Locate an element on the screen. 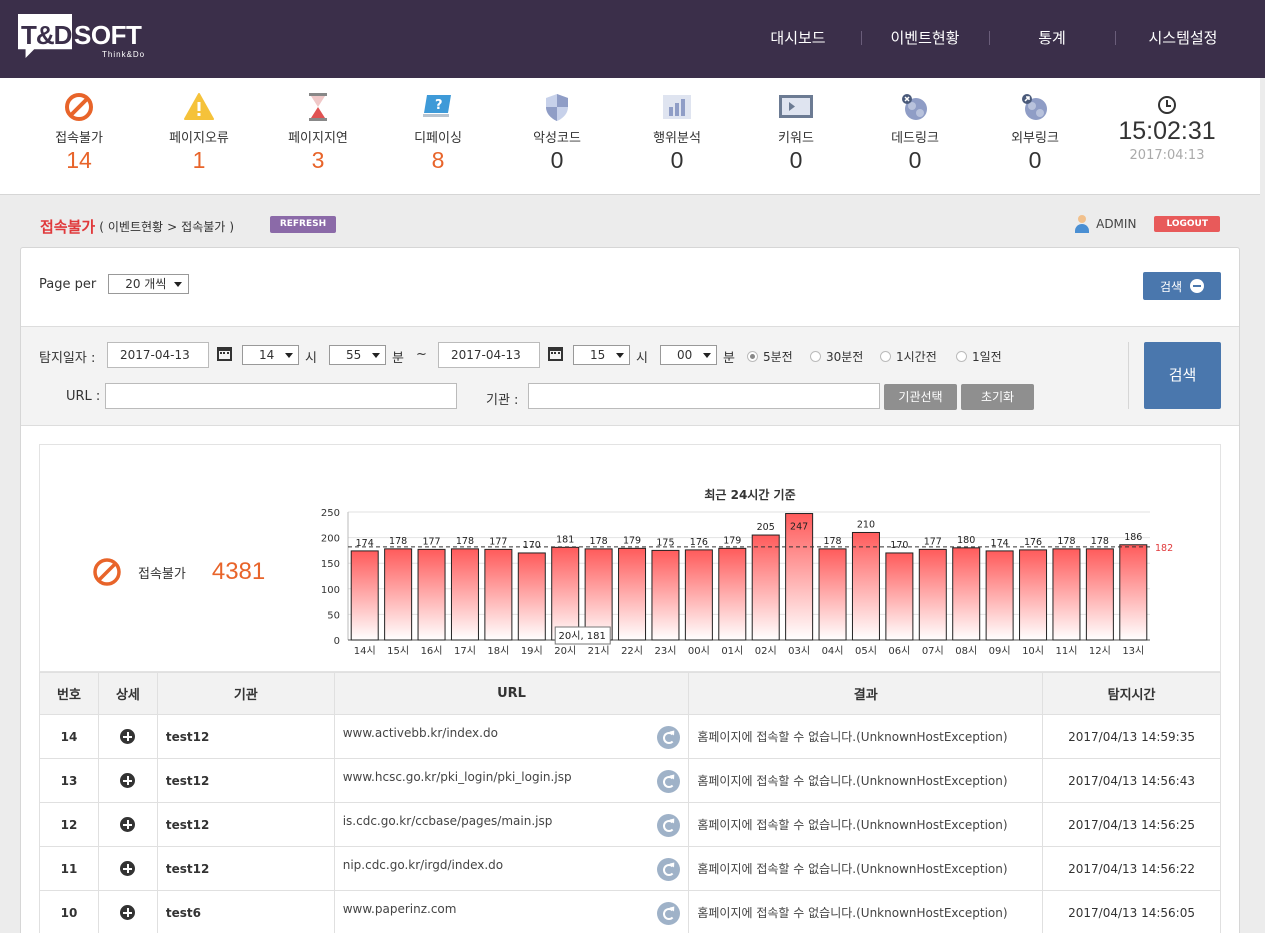  end-date-input: 2017-04-13 is located at coordinates (489, 355).